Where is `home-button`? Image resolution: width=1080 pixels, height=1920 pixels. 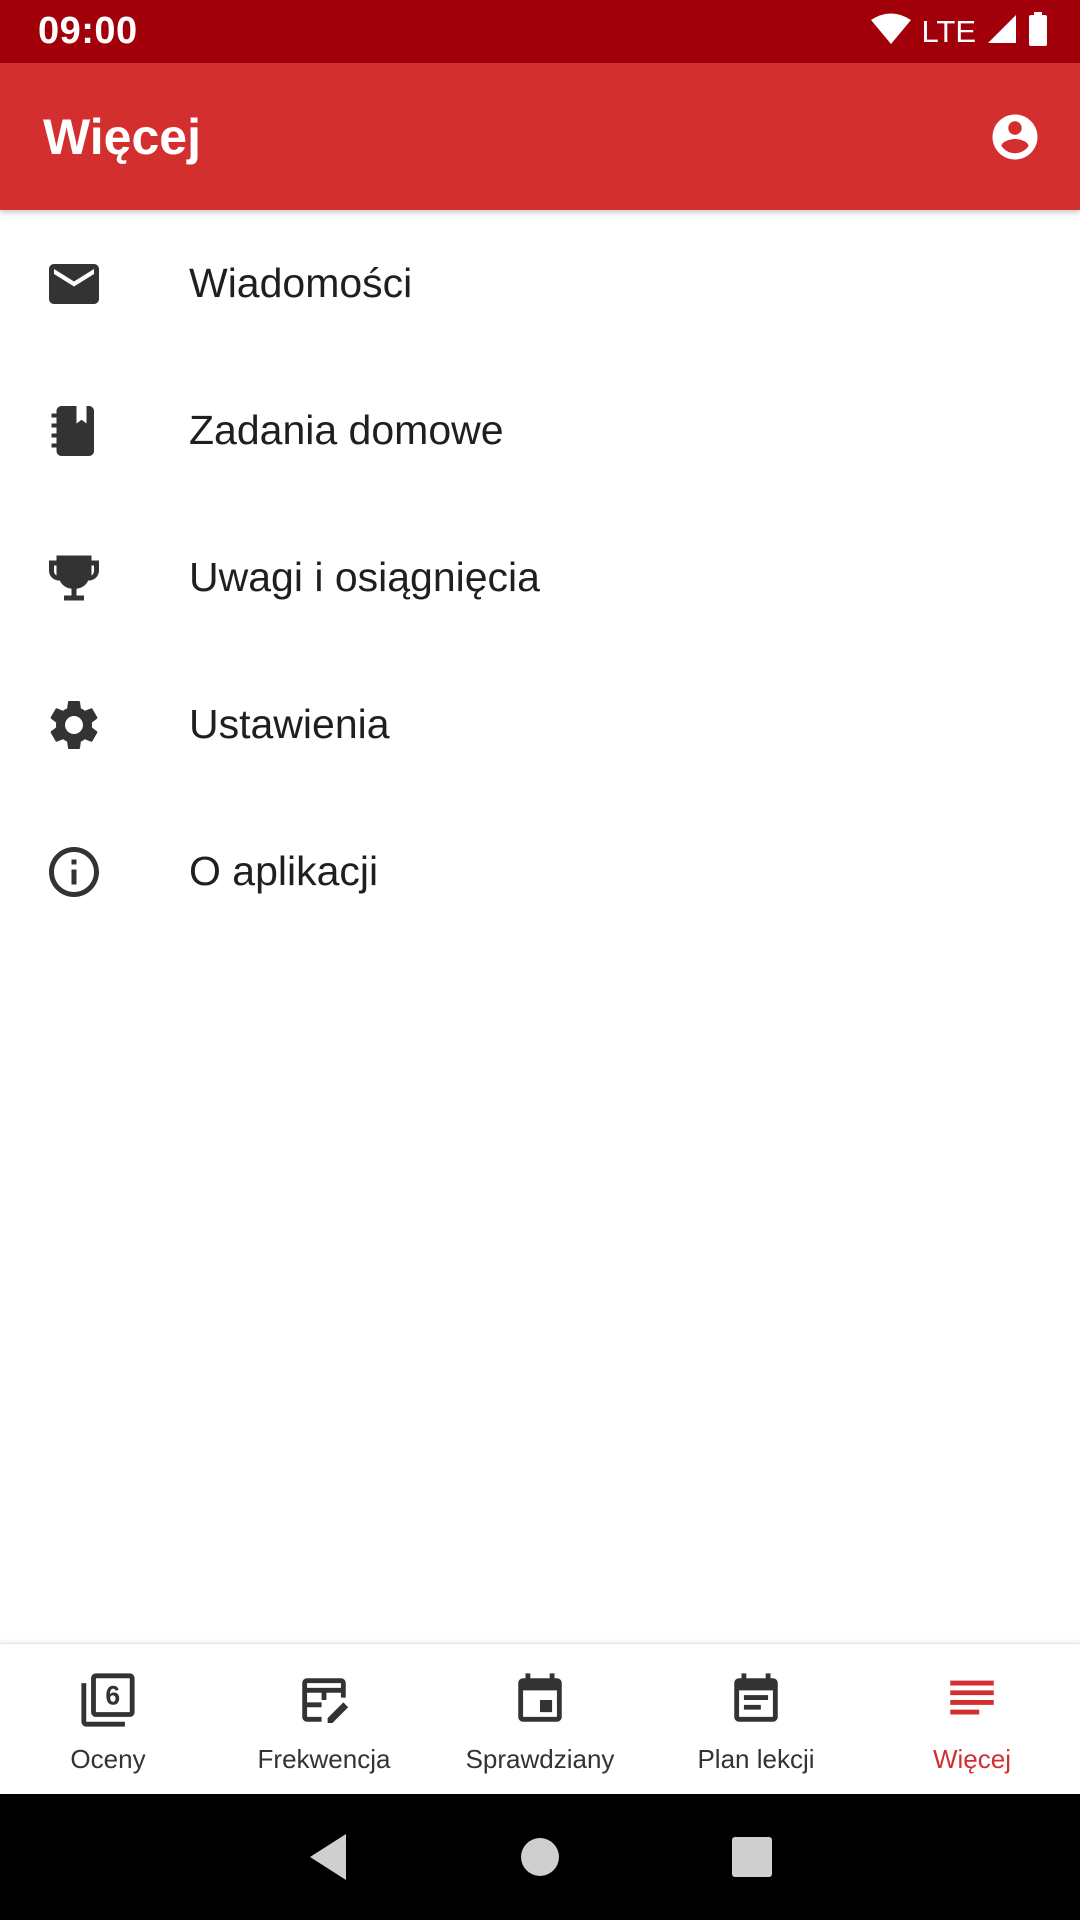
home-button is located at coordinates (540, 1857).